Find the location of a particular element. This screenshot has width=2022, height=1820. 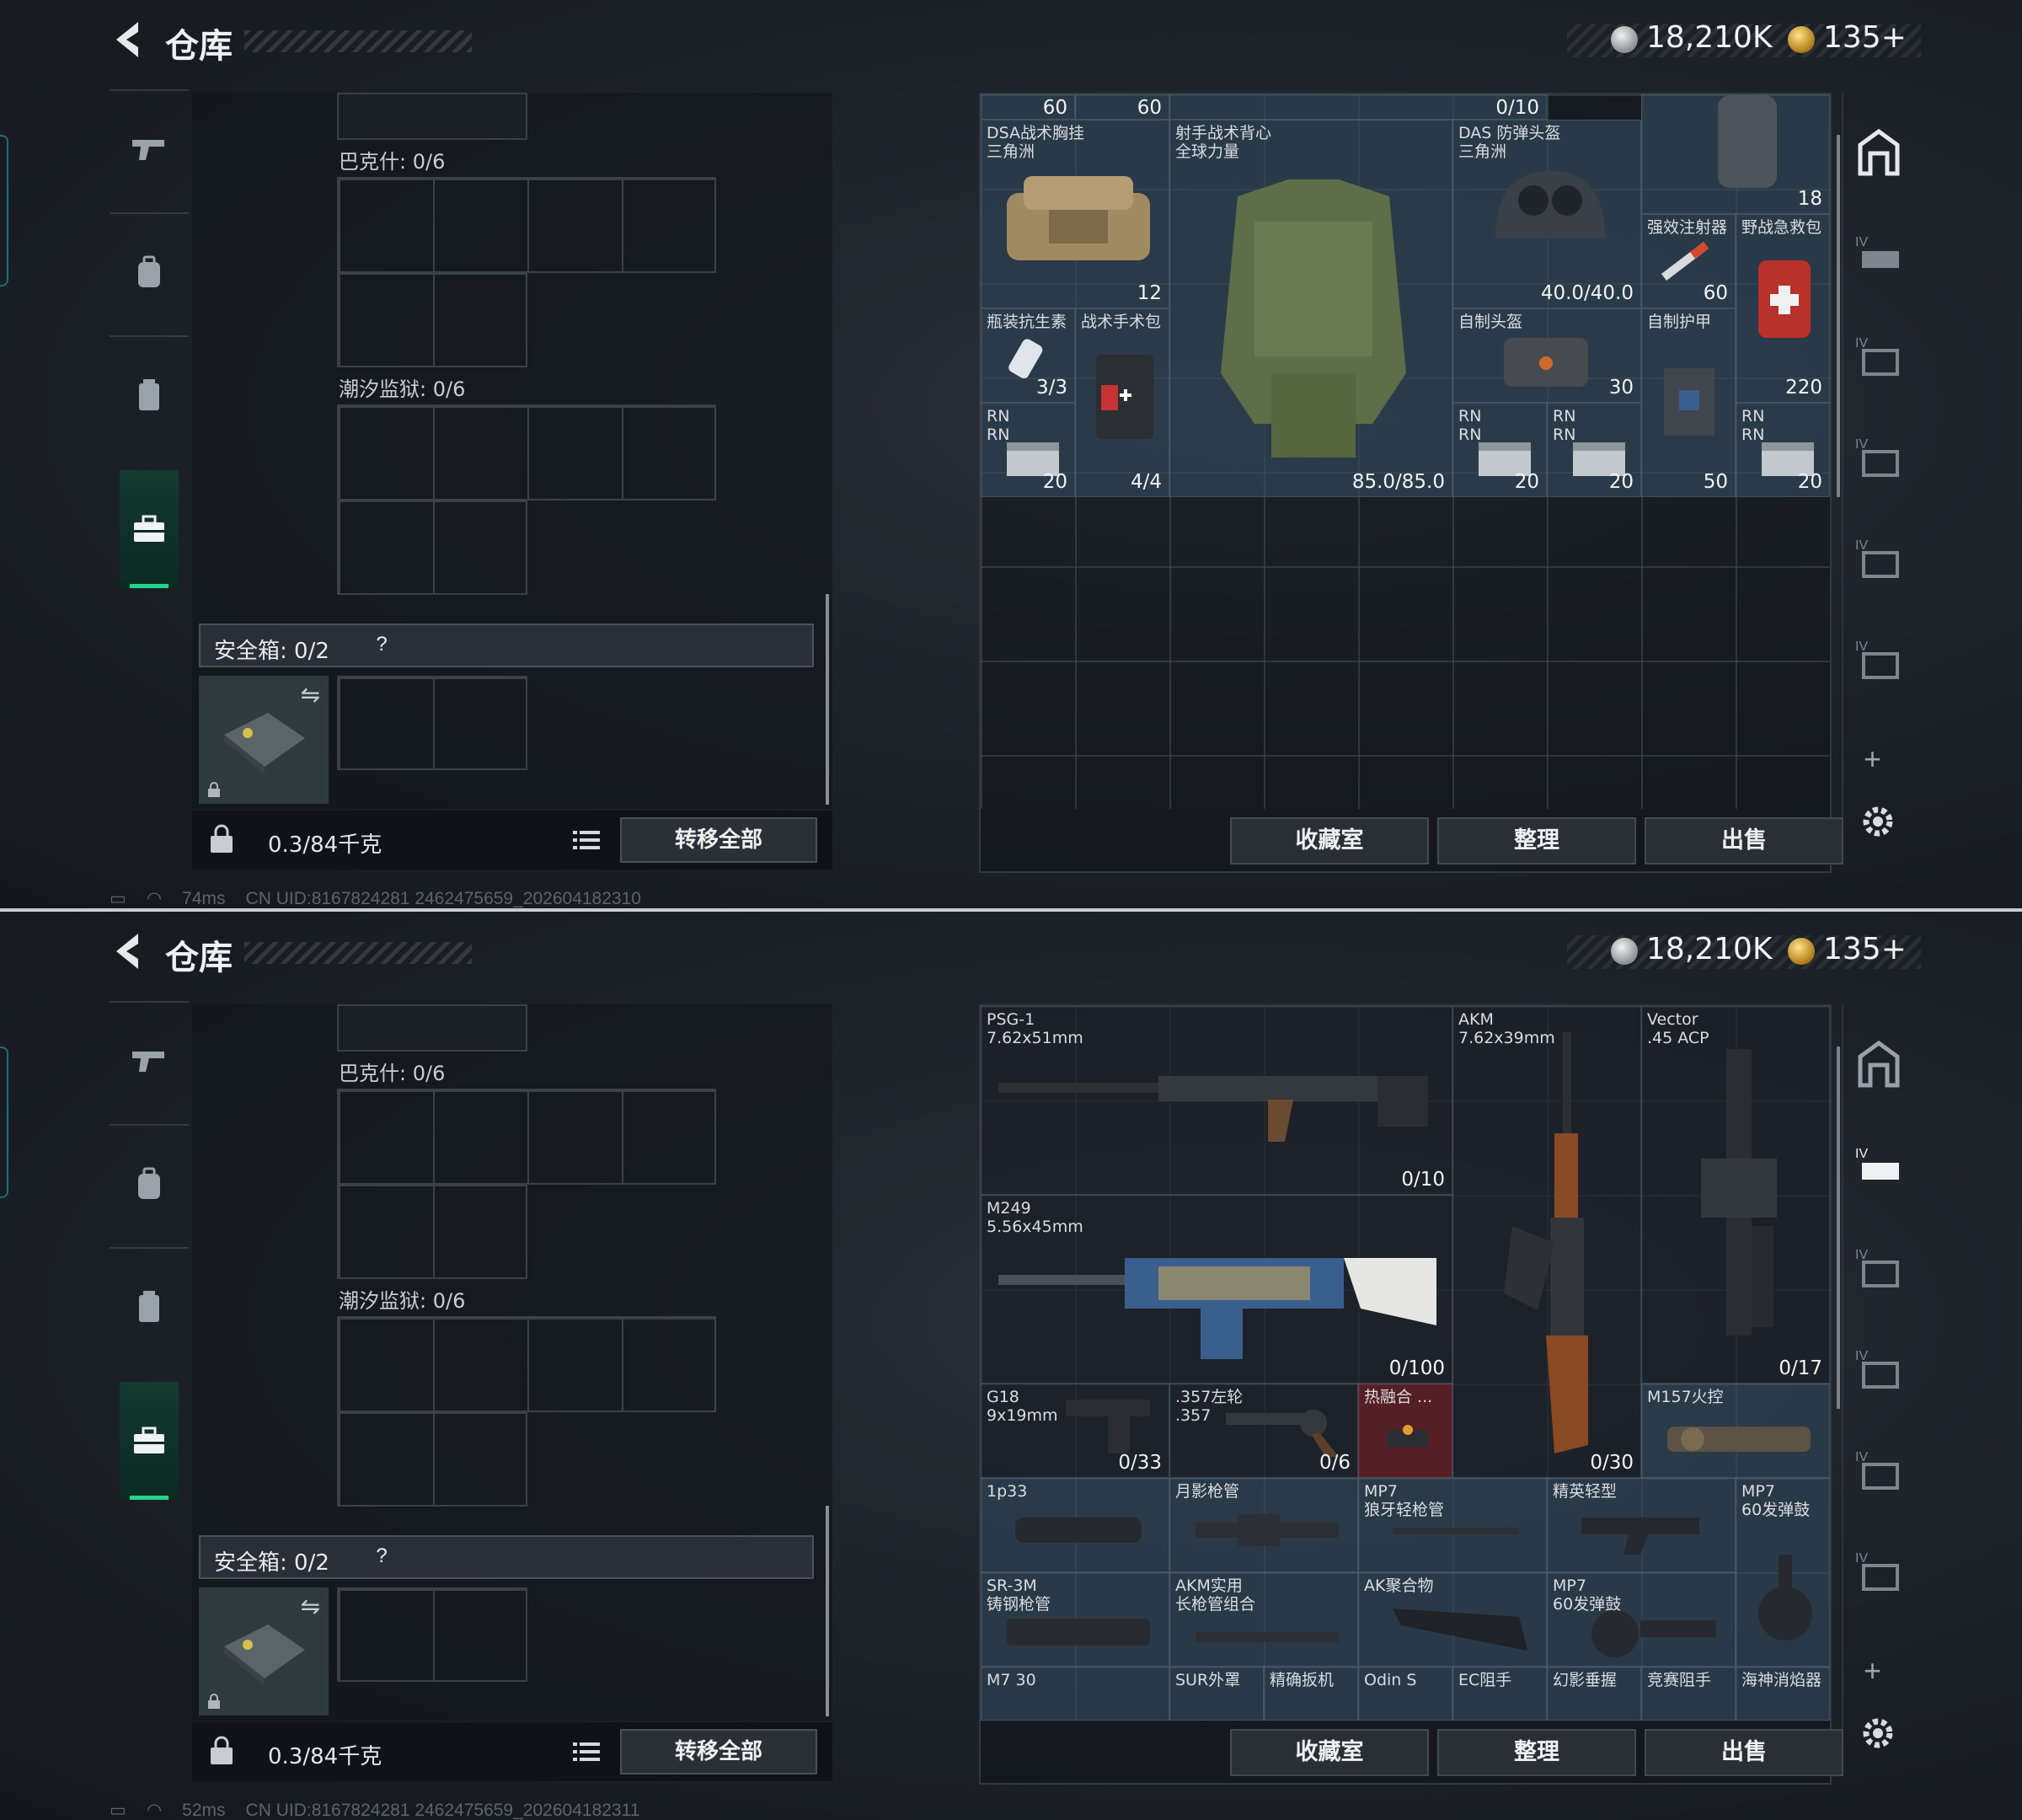

item-sr3m-barrel: SR-3M 铸钢枪管 is located at coordinates (1075, 1619).